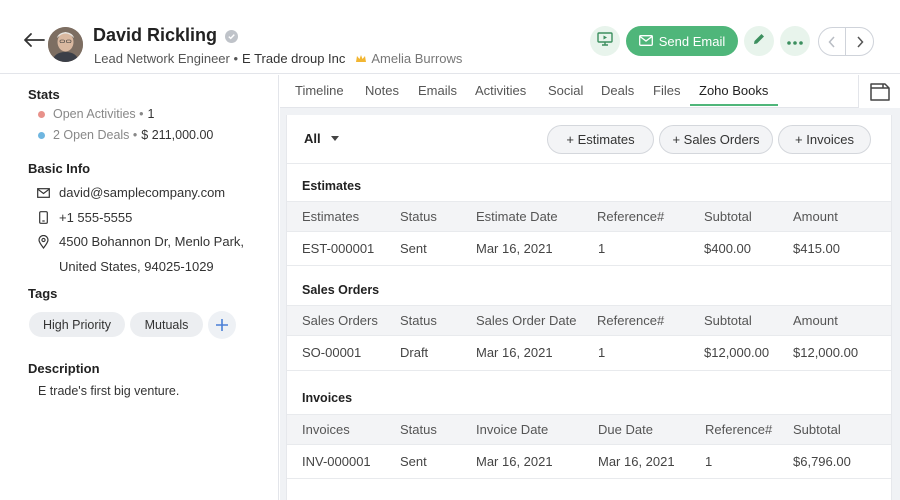 The image size is (900, 500). I want to click on blue-dot-icon, so click(41, 135).